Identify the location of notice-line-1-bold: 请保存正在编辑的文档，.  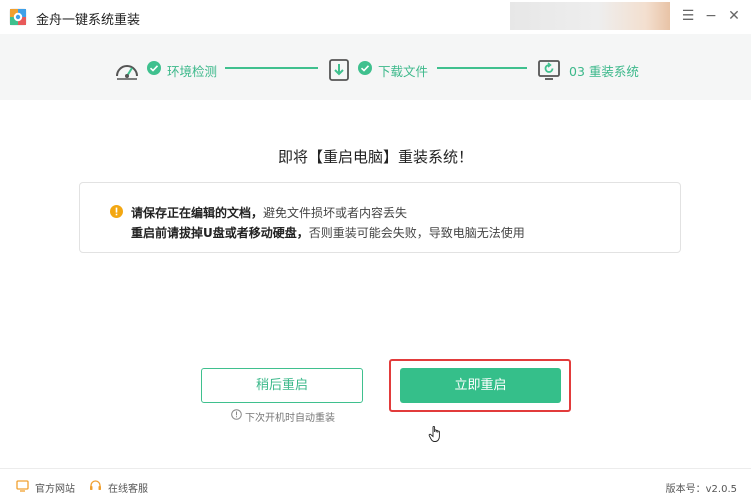
(197, 213).